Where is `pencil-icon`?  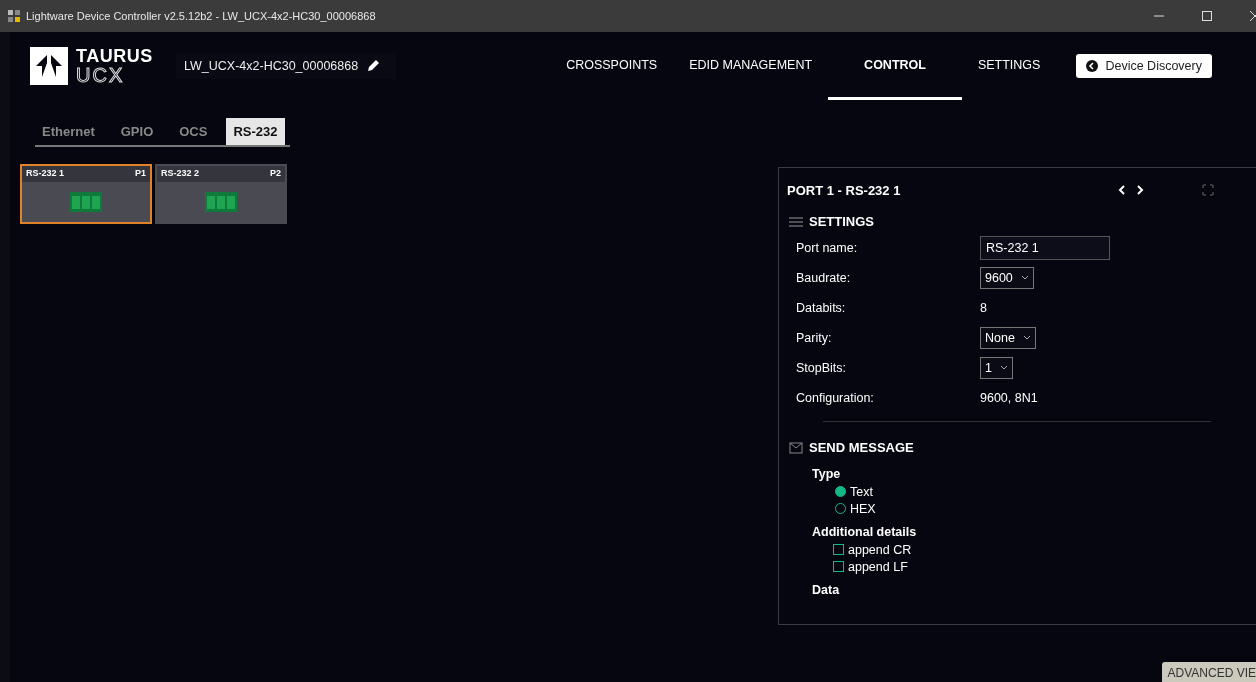
pencil-icon is located at coordinates (373, 66).